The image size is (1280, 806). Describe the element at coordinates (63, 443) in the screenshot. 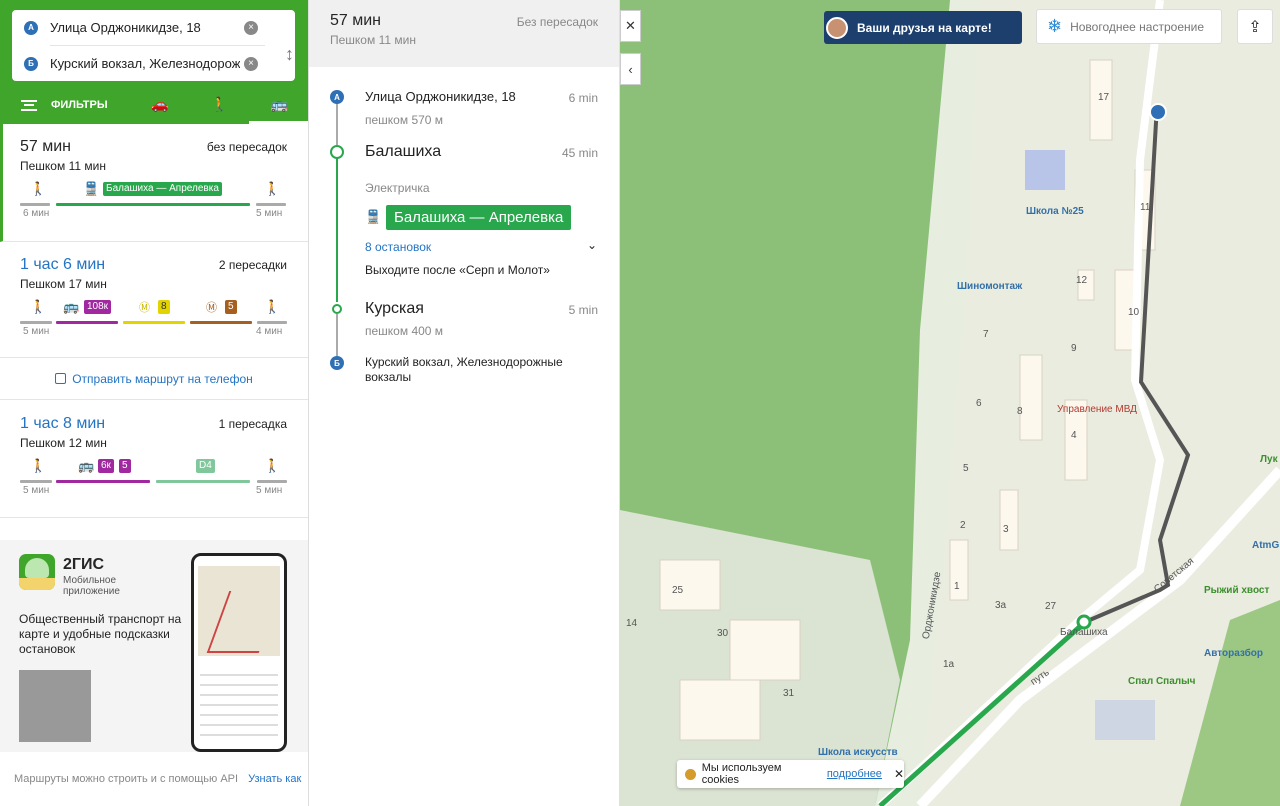

I see `route-walk: Пешком 12 мин` at that location.